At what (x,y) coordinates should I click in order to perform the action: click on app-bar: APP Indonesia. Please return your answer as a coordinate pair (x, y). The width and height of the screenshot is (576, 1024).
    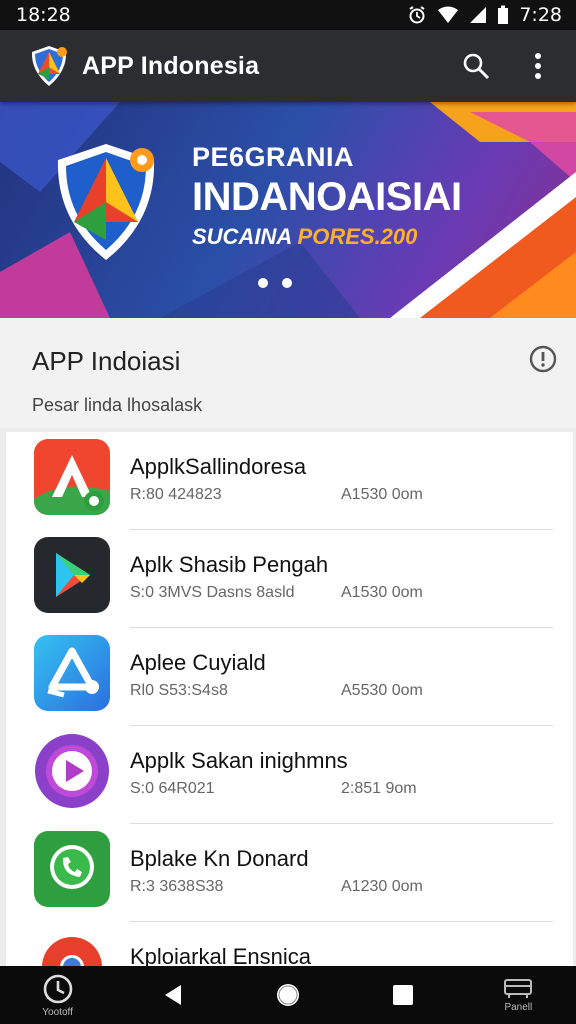
    Looking at the image, I should click on (288, 66).